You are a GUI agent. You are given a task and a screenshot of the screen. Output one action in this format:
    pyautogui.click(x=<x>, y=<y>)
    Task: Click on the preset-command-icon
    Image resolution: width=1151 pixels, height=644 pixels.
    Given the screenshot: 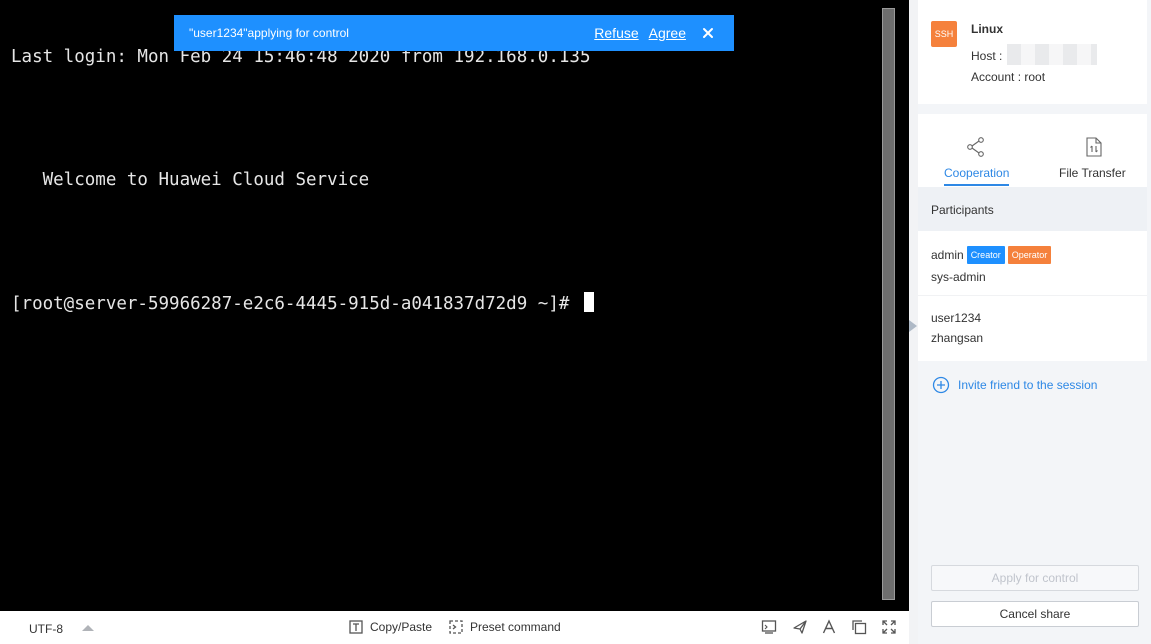 What is the action you would take?
    pyautogui.click(x=456, y=627)
    